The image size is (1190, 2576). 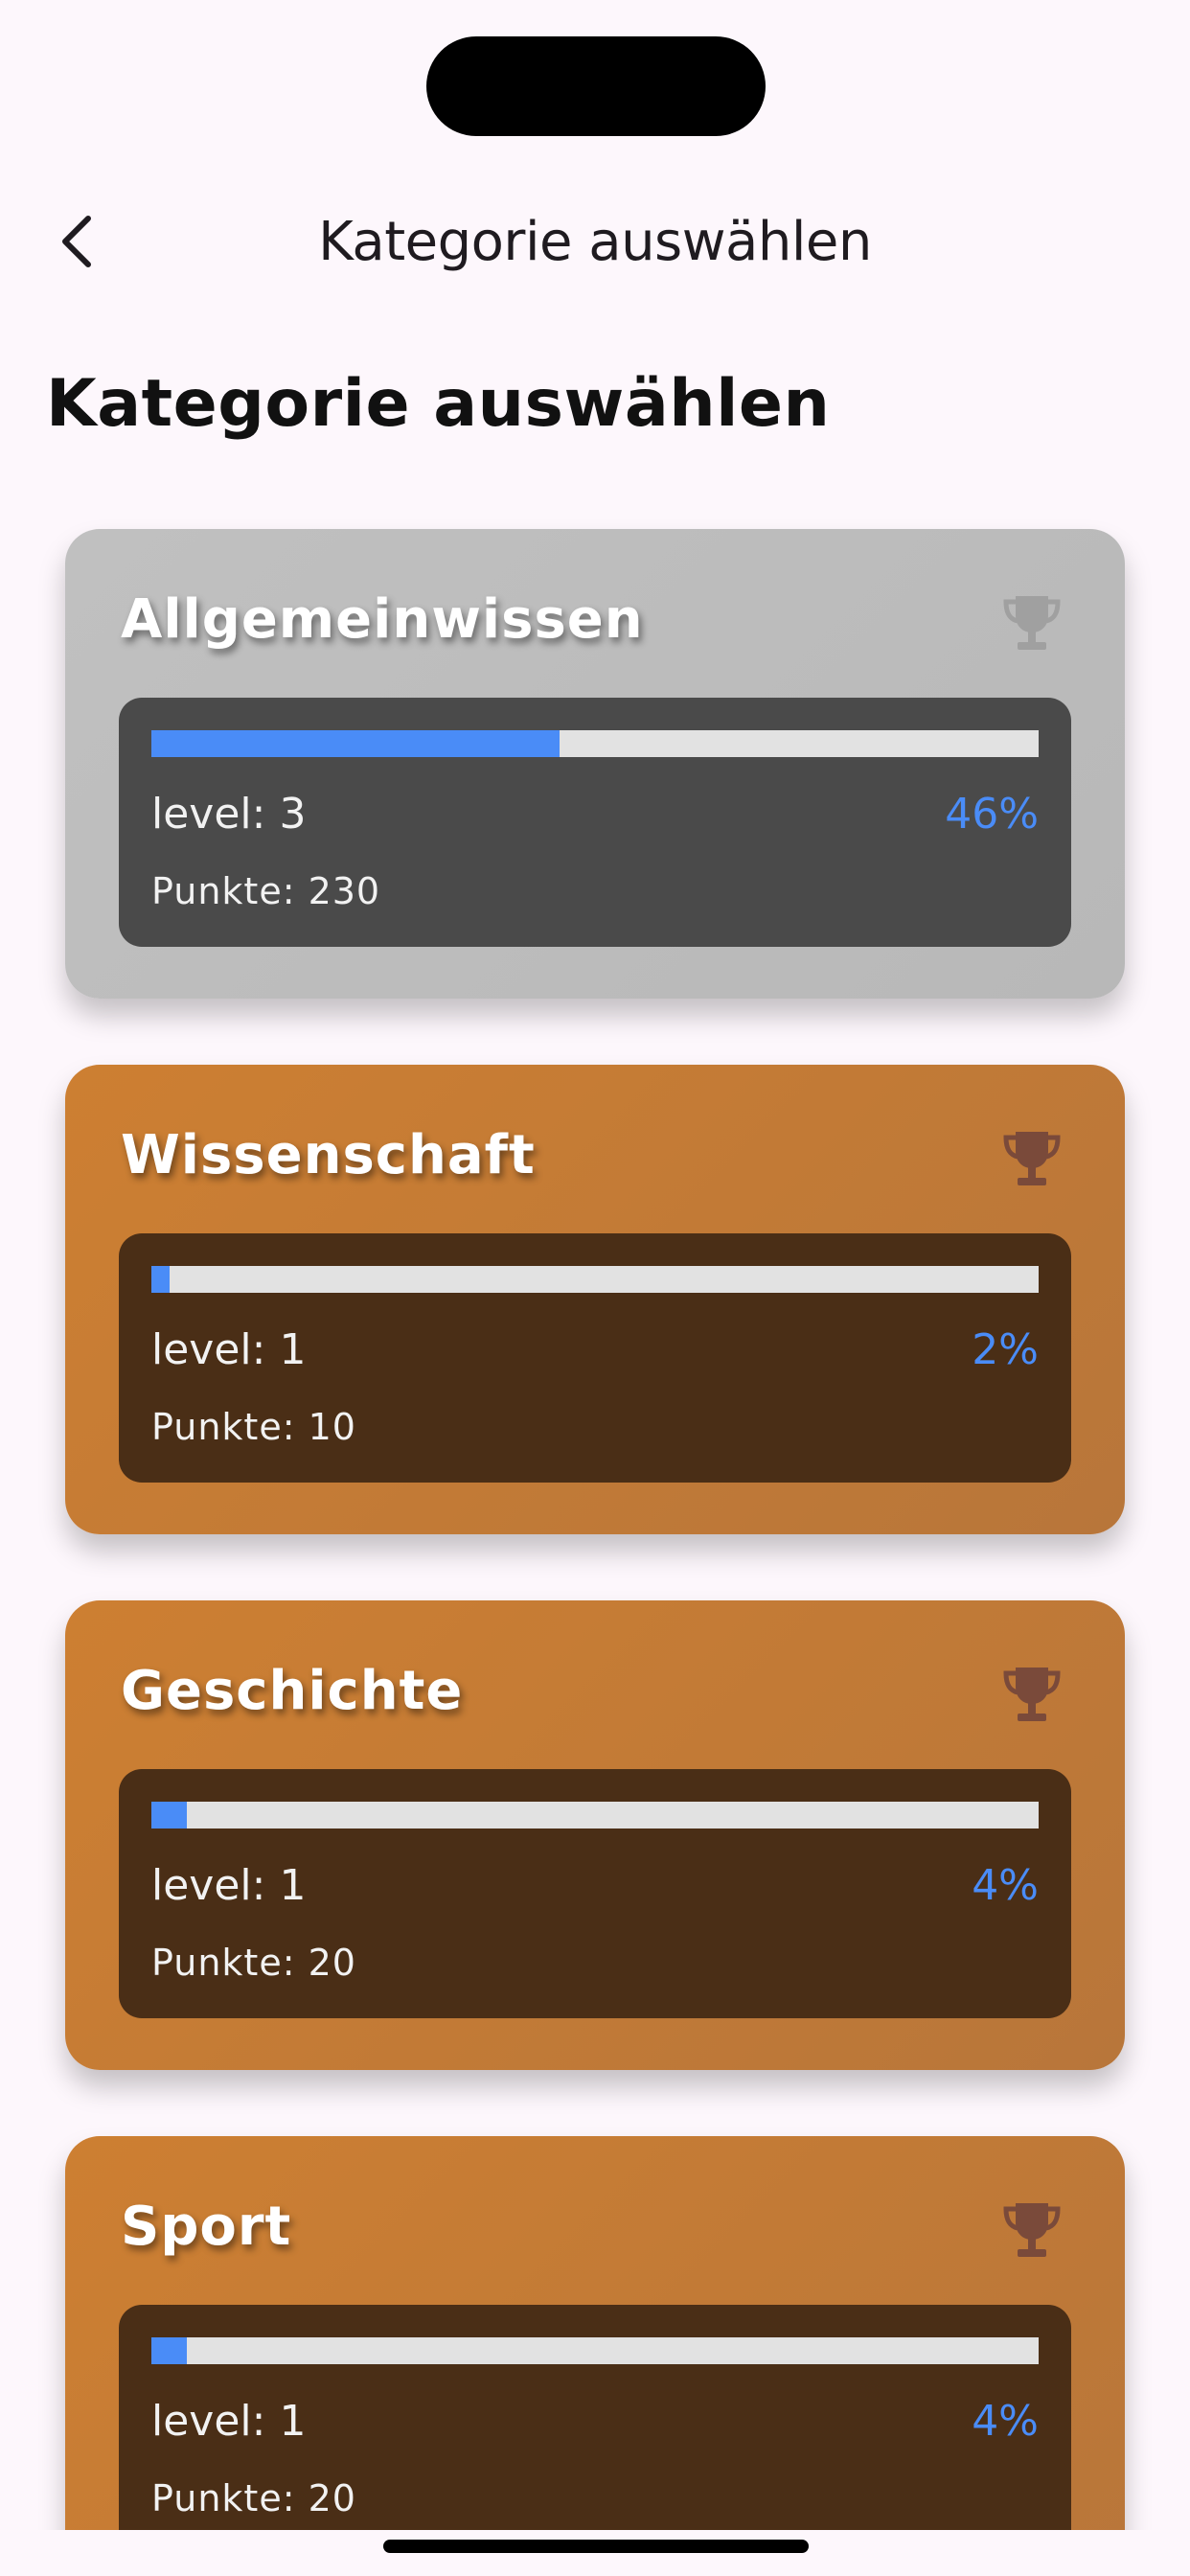 I want to click on stats-box: level: 3 46% Punkte: 230, so click(x=595, y=822).